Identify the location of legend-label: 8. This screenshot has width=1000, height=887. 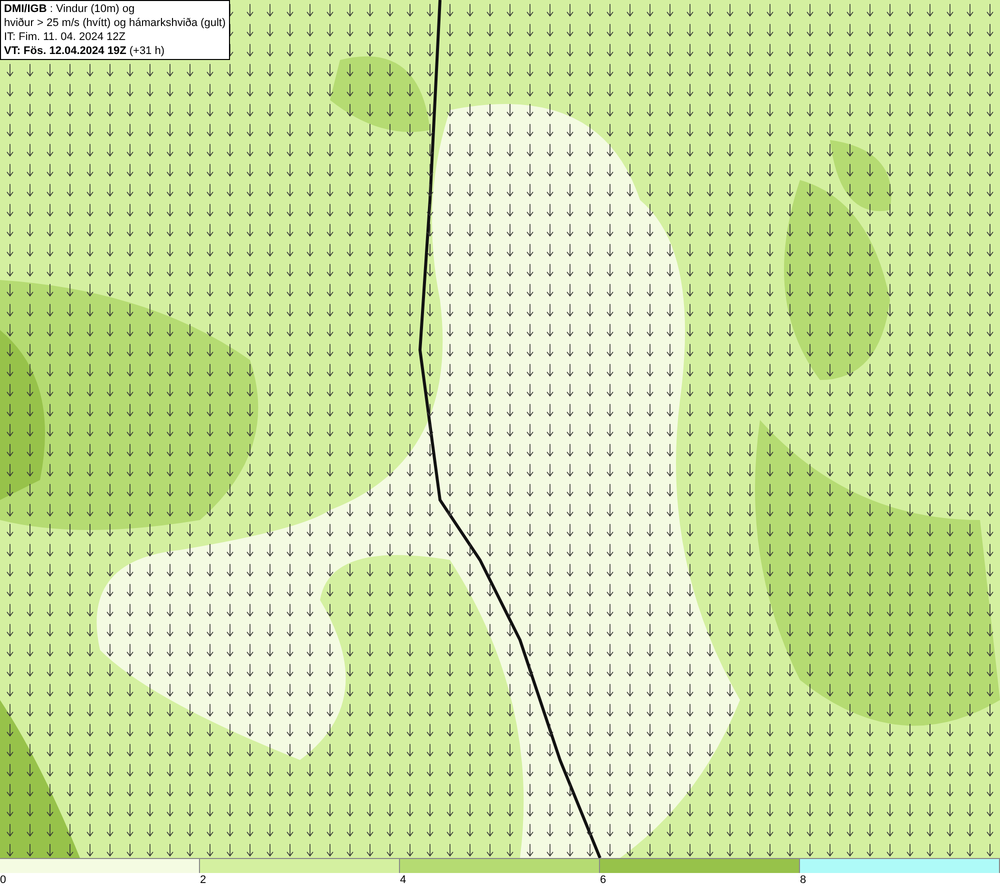
(803, 880).